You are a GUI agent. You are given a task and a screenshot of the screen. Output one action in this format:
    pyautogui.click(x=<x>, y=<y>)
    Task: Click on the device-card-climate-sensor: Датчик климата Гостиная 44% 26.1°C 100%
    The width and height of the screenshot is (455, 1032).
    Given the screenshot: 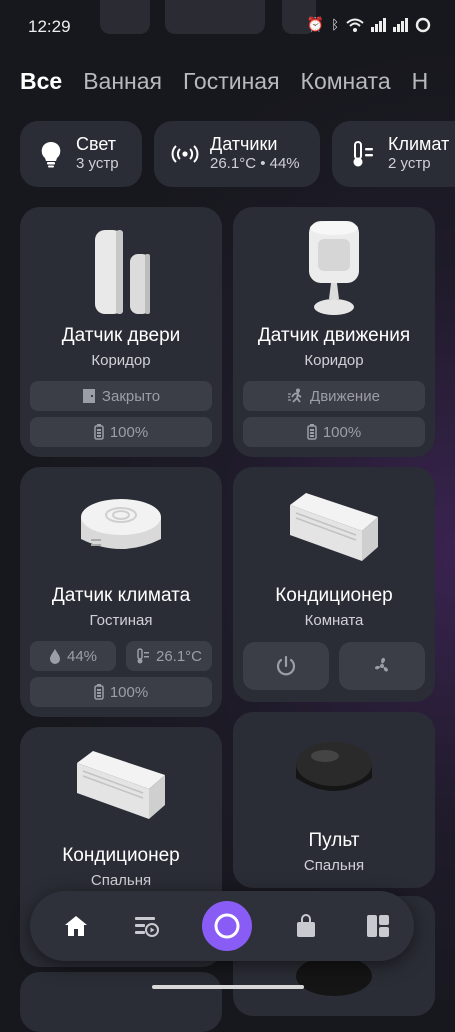 What is the action you would take?
    pyautogui.click(x=121, y=592)
    